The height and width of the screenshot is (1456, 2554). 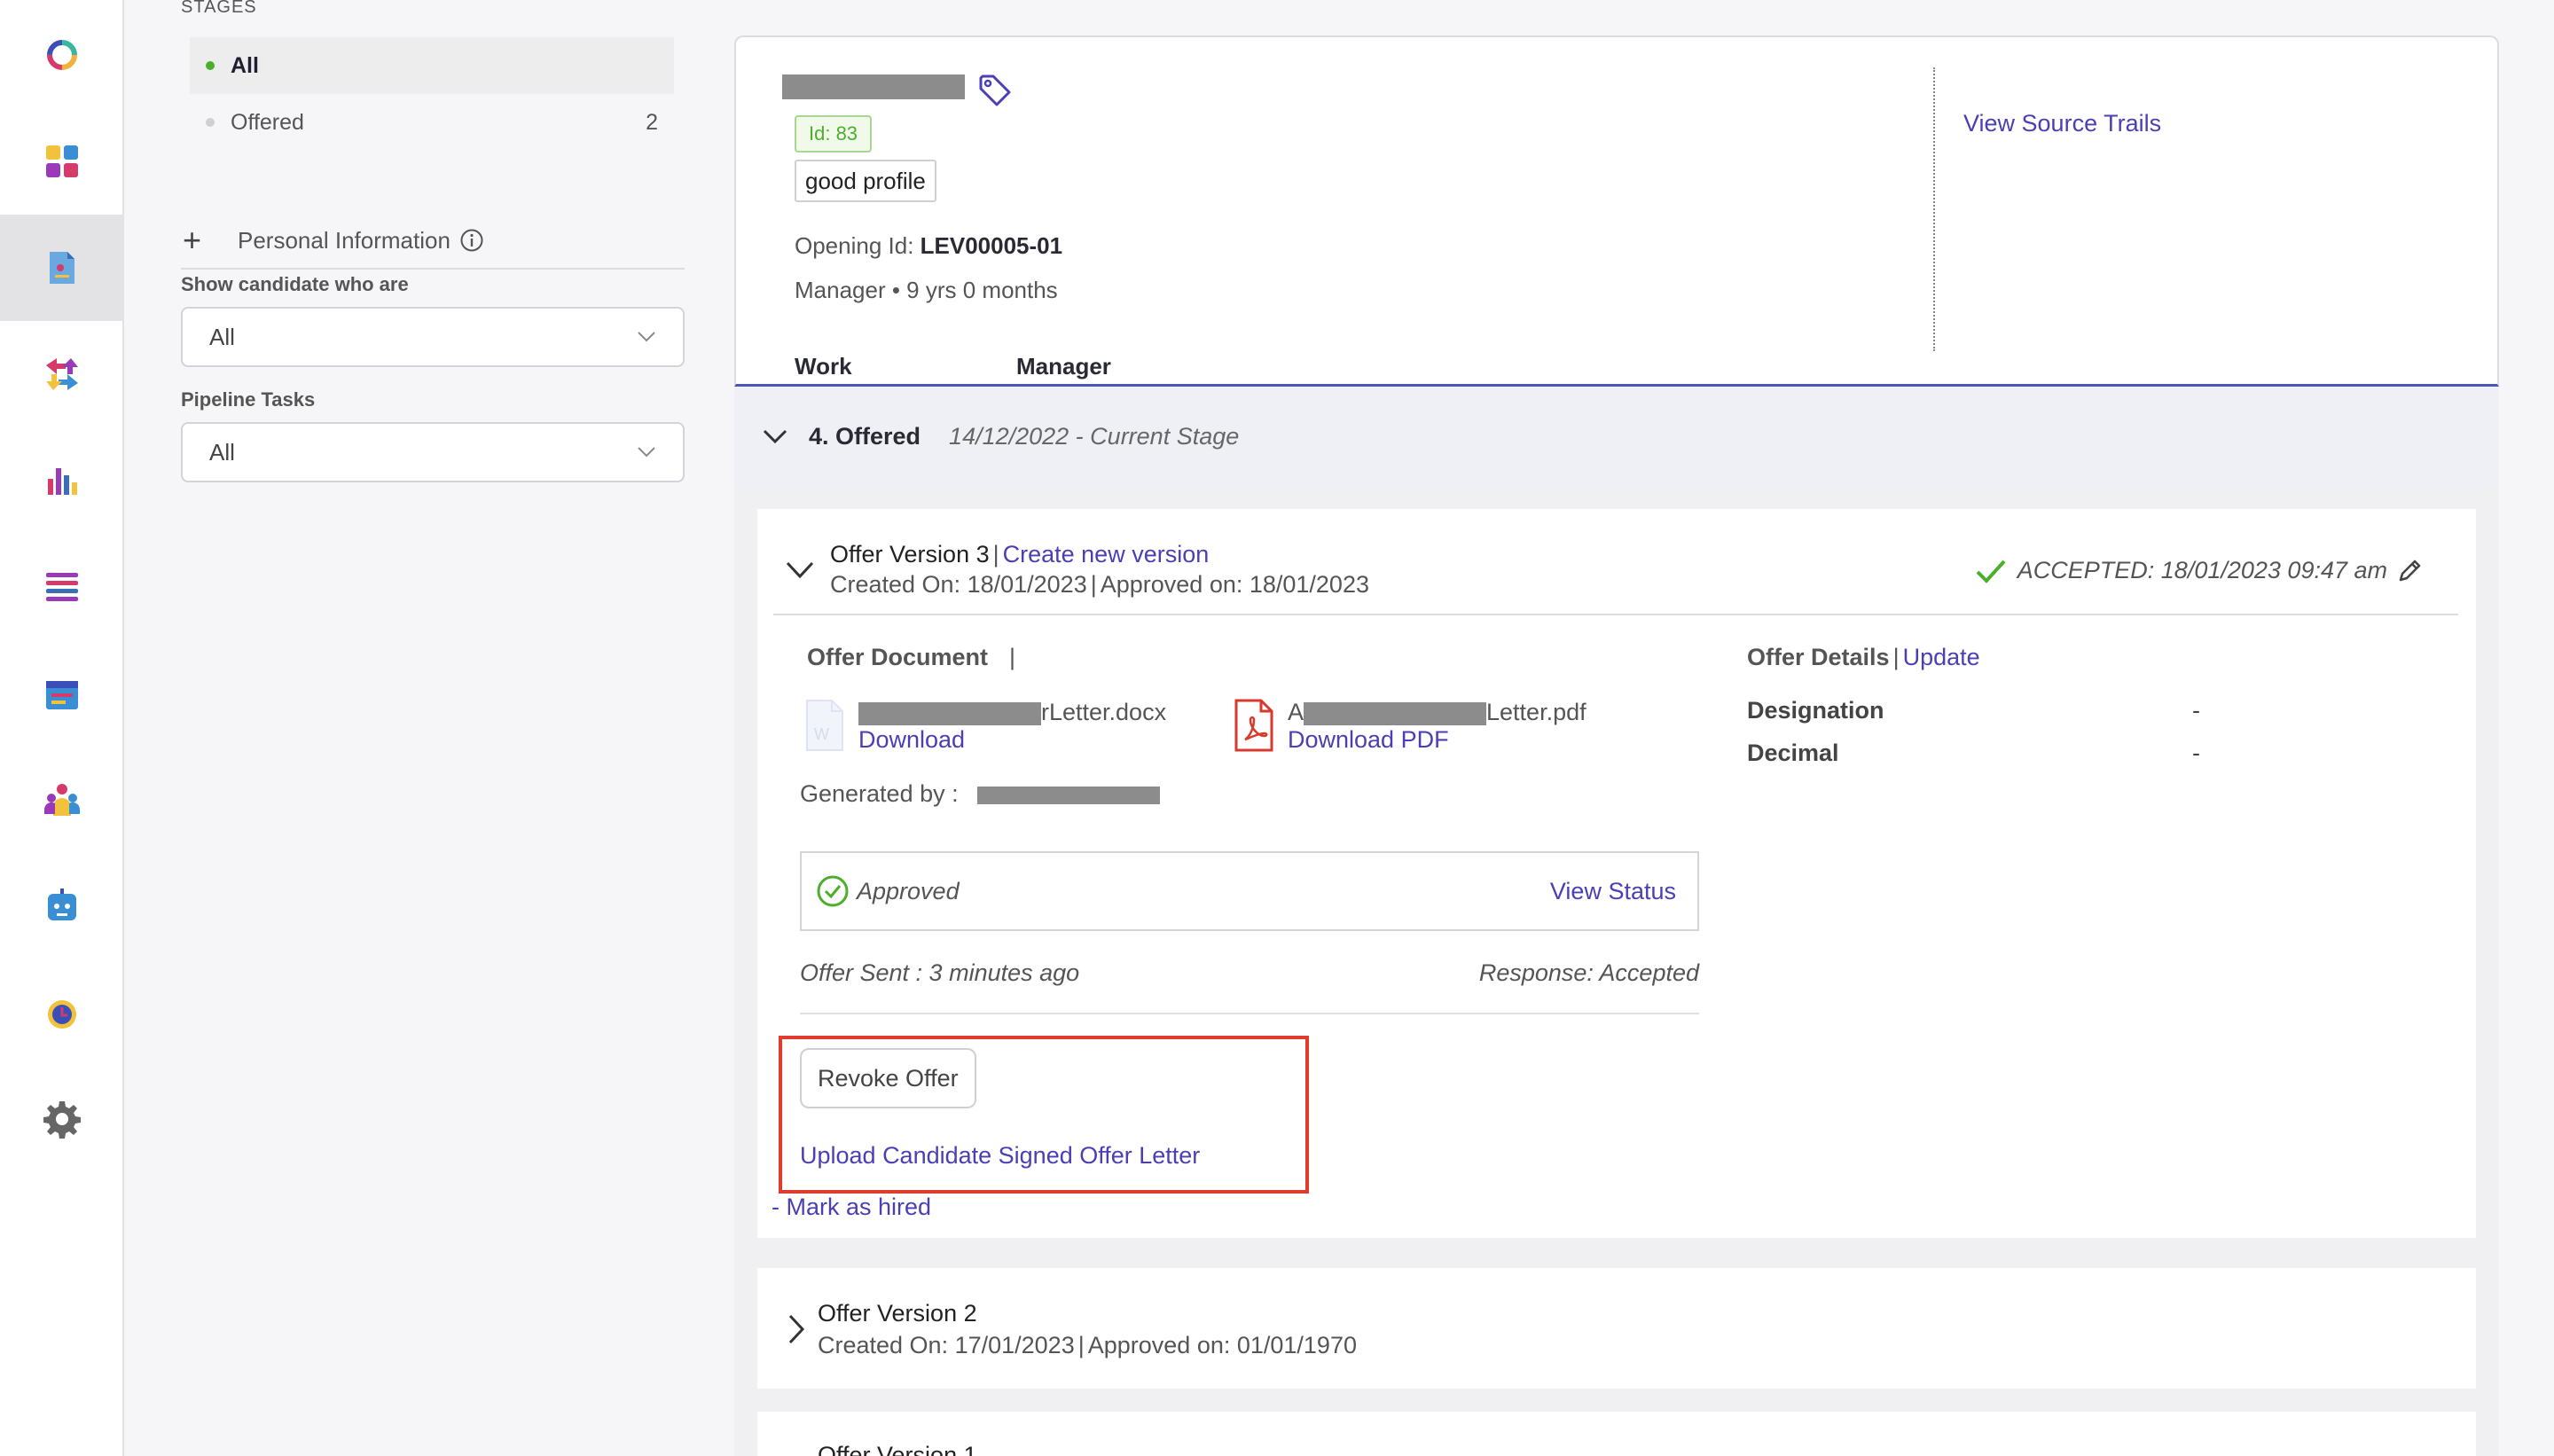 What do you see at coordinates (821, 734) in the screenshot?
I see `svg-text: W` at bounding box center [821, 734].